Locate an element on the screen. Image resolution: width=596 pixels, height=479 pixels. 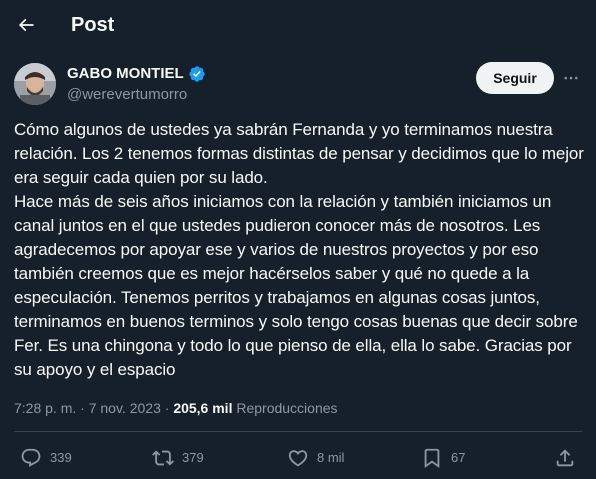
avatar-image is located at coordinates (35, 84).